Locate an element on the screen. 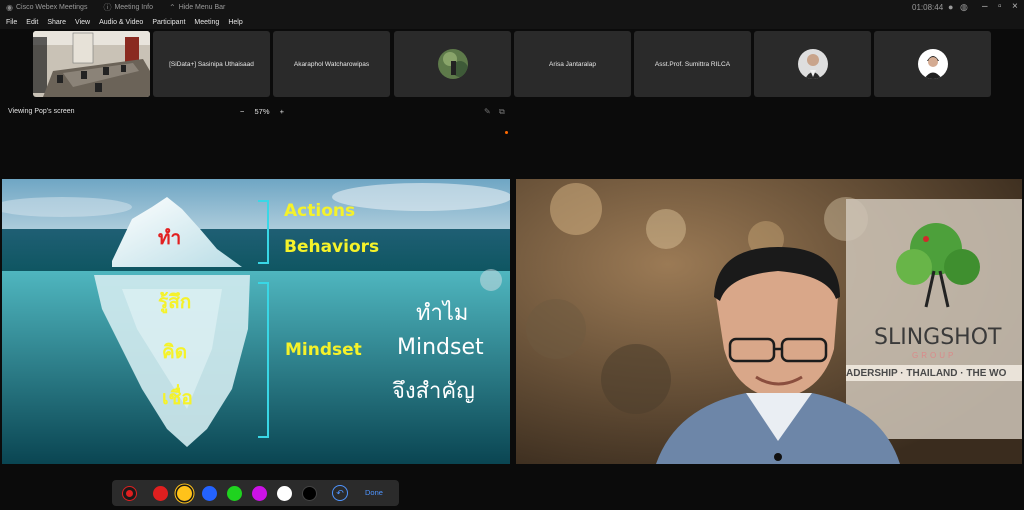 The image size is (1024, 510). menu-view: View is located at coordinates (82, 22).